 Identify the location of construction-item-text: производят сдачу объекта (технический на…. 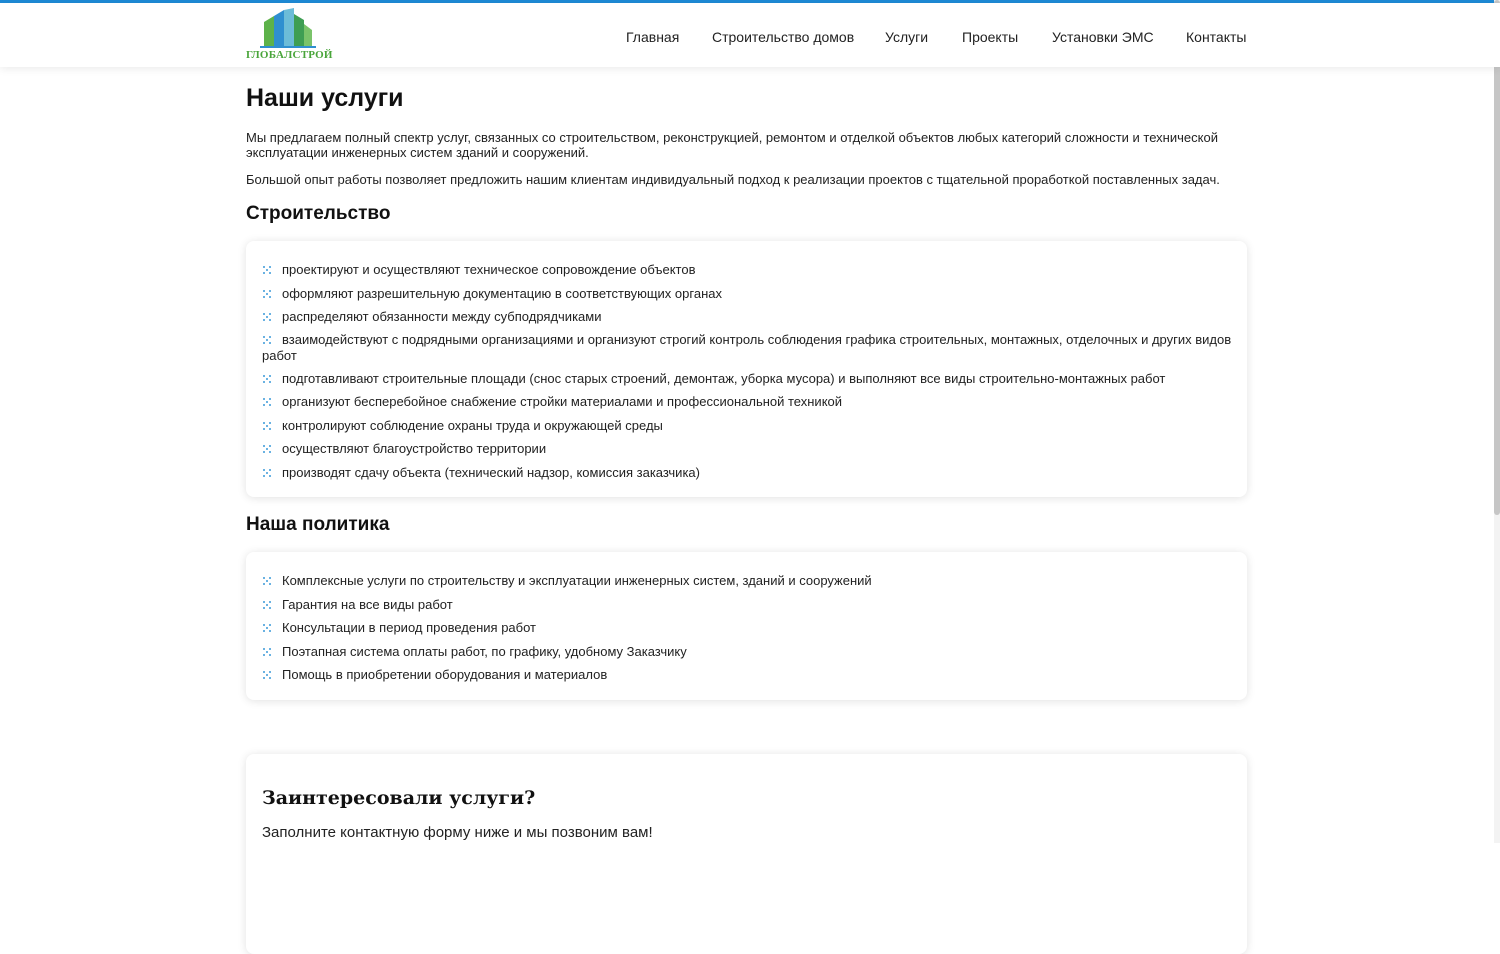
(491, 472).